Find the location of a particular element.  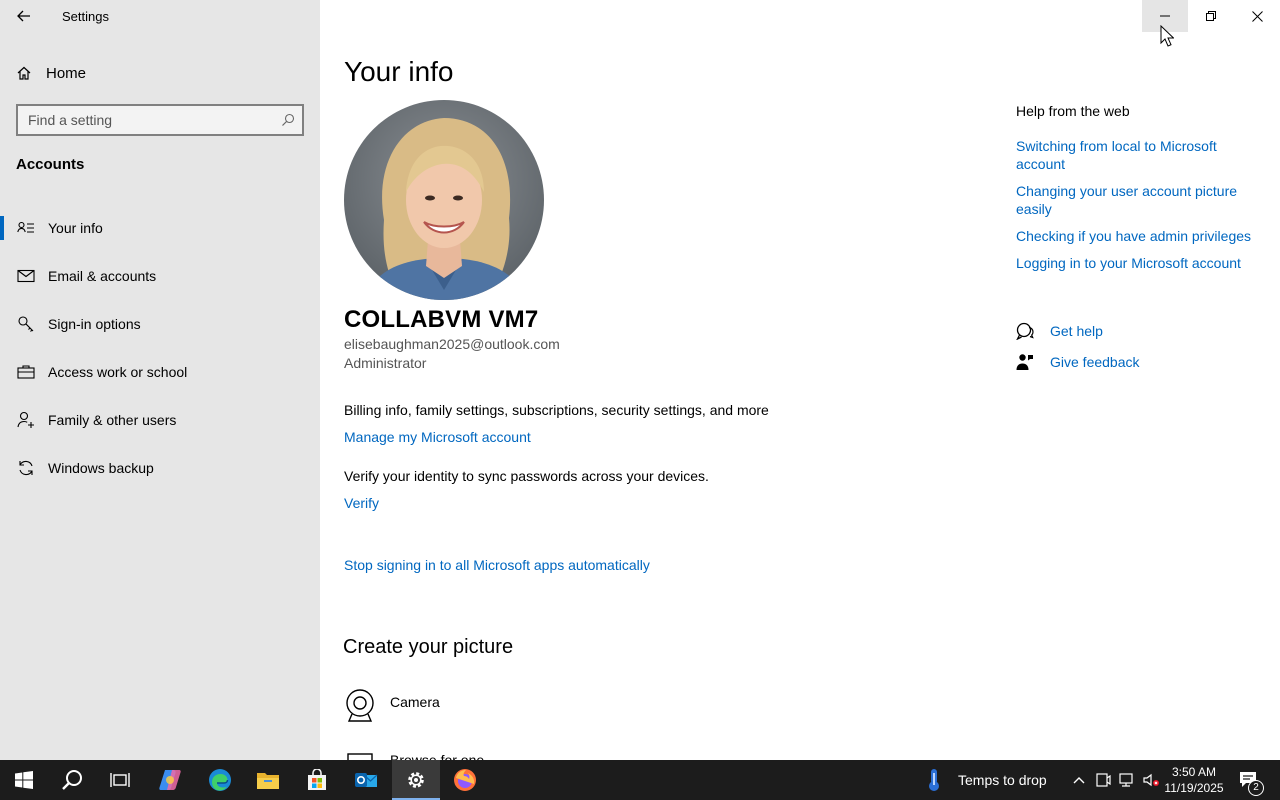

search-box is located at coordinates (160, 120).